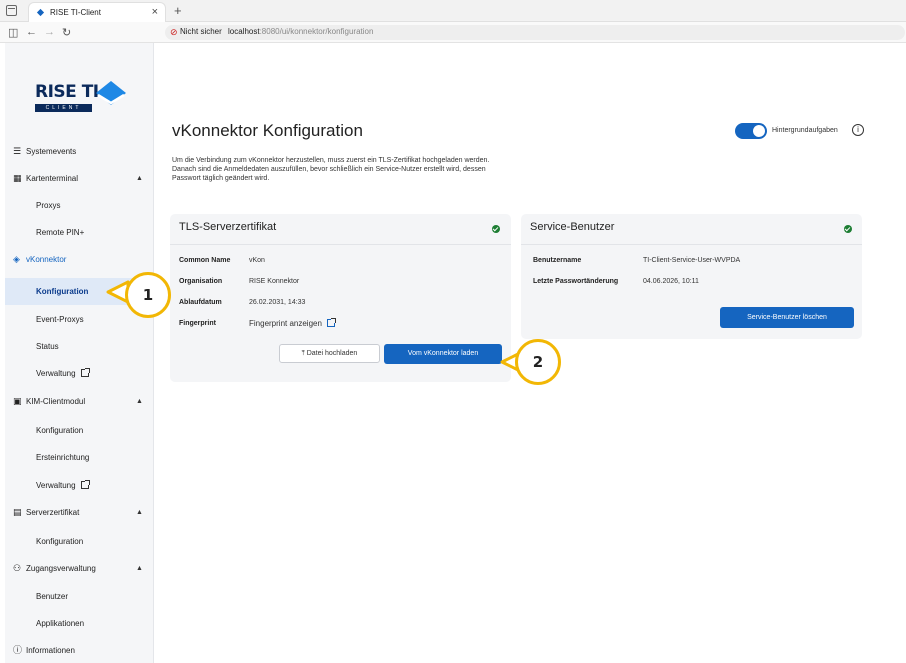 The image size is (906, 663). I want to click on sidebar-item-kim-clientmodul: ▣ KIM-Clientmodul ▲, so click(79, 401).